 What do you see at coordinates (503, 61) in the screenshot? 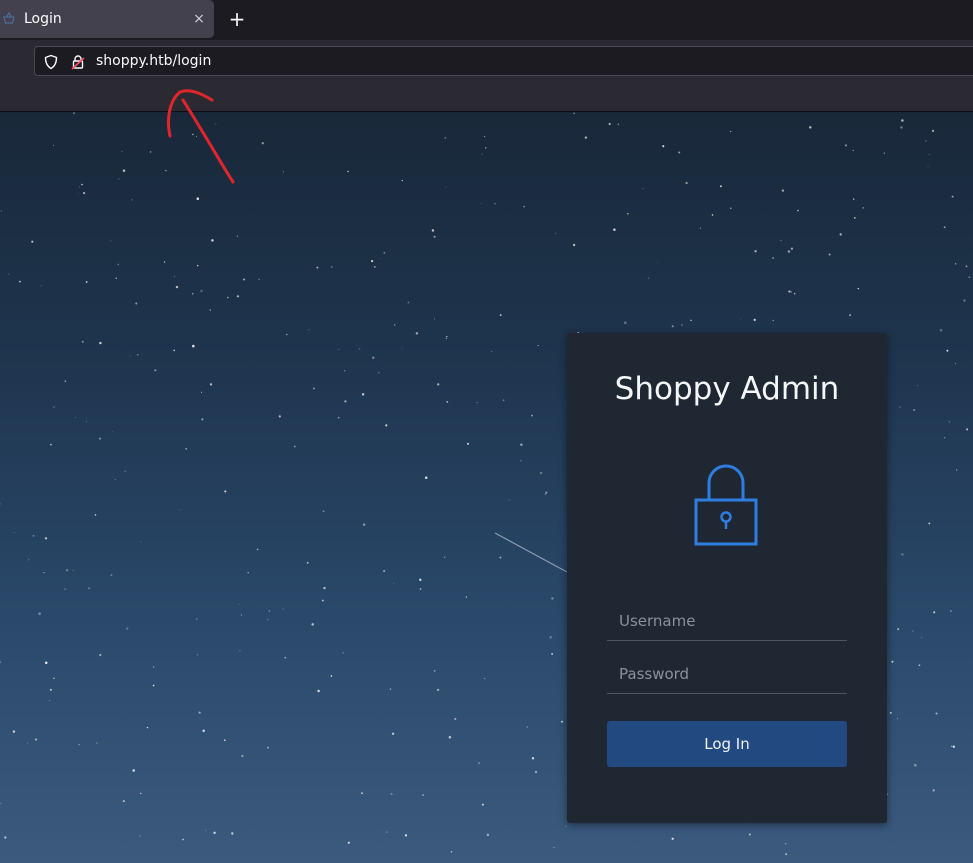
I see `url-bar: shoppy.htb/login` at bounding box center [503, 61].